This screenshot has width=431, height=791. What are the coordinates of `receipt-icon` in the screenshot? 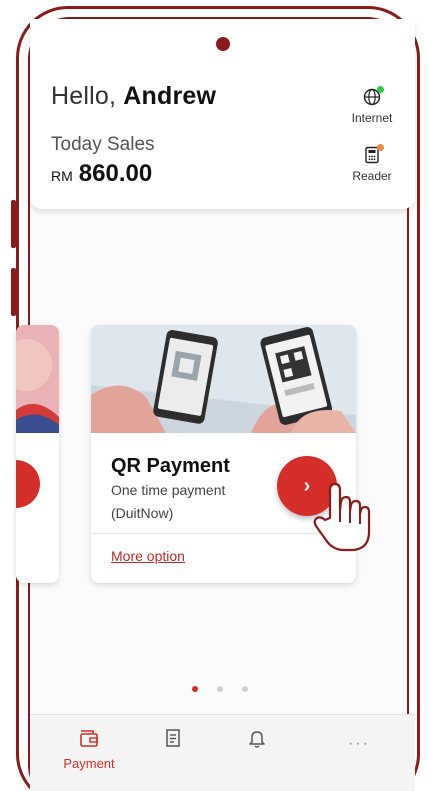 It's located at (173, 741).